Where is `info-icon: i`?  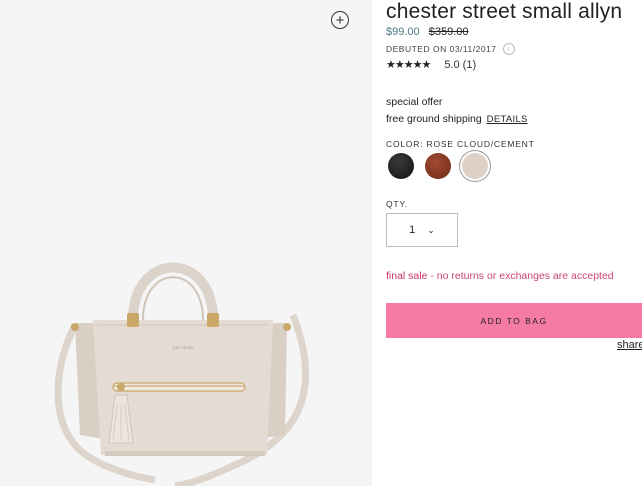 info-icon: i is located at coordinates (508, 49).